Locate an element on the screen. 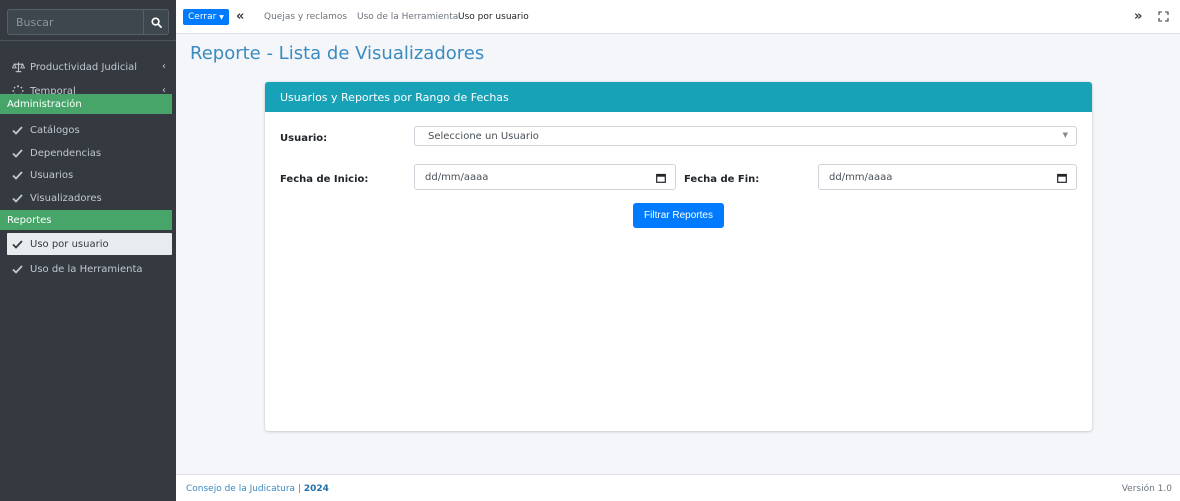 This screenshot has width=1180, height=501. sidebar-item-label: Uso de la Herramienta is located at coordinates (86, 269).